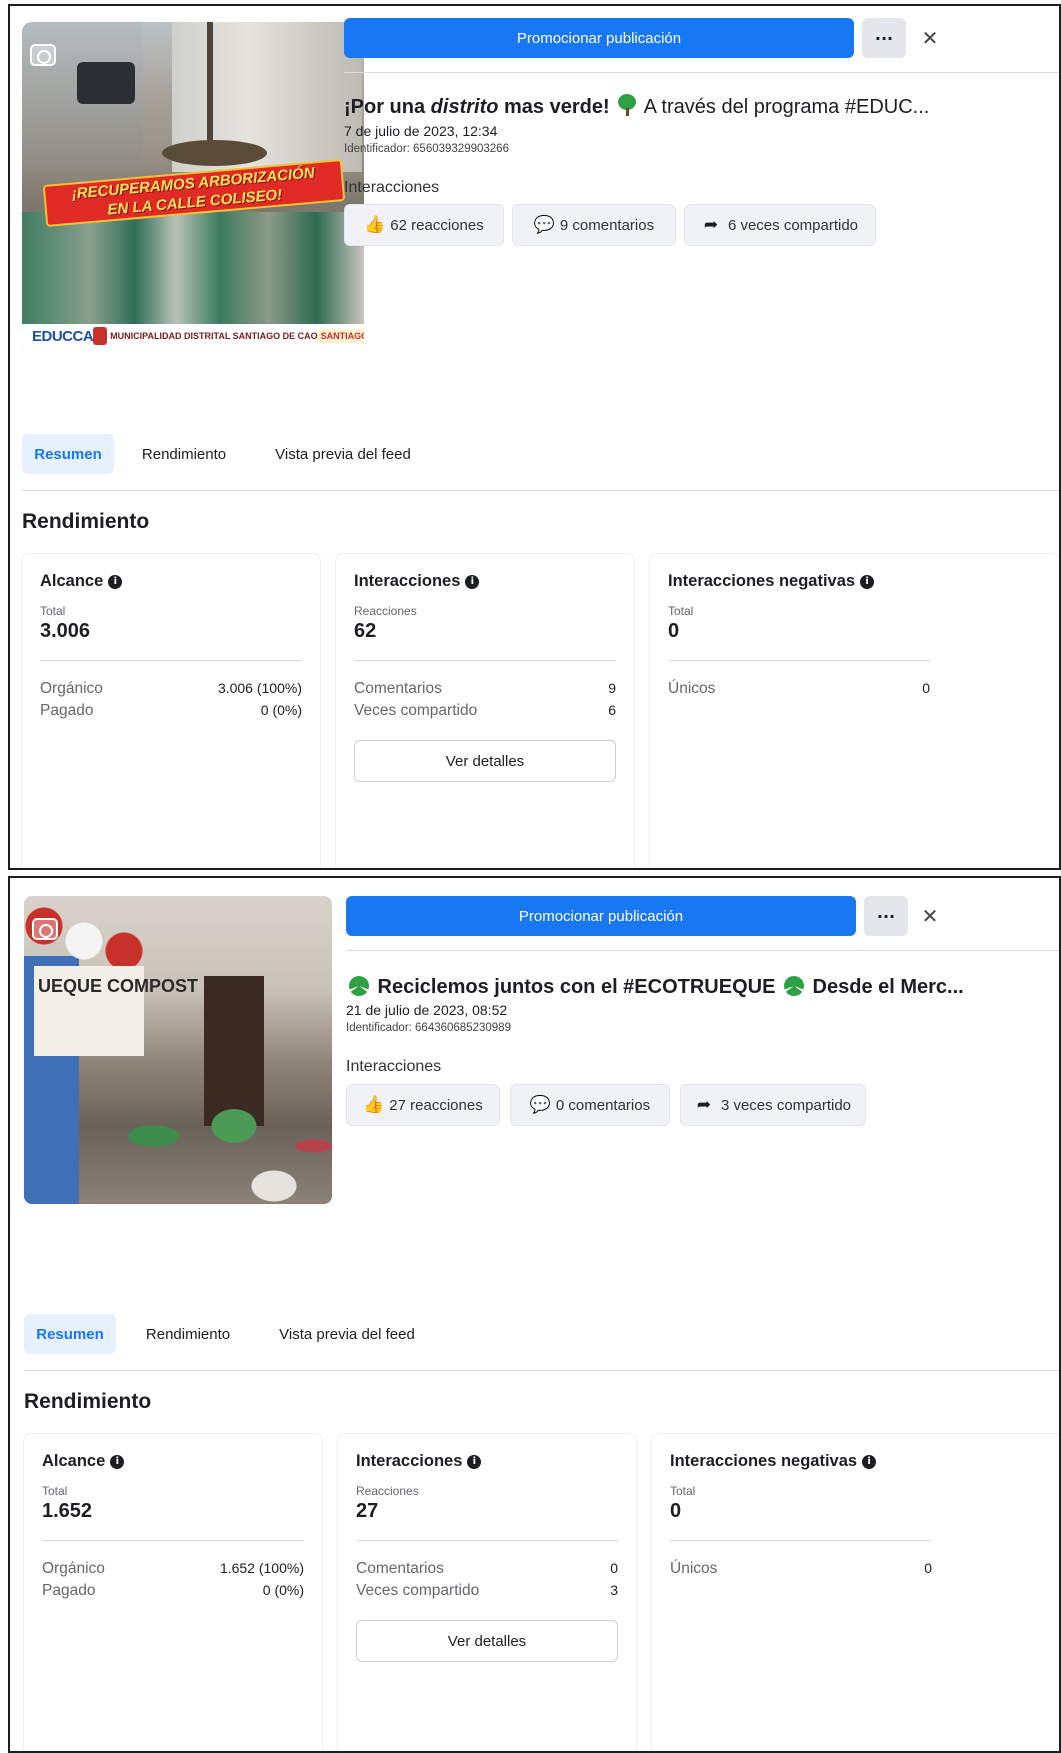  Describe the element at coordinates (392, 187) in the screenshot. I see `interactions-label: Interacciones` at that location.